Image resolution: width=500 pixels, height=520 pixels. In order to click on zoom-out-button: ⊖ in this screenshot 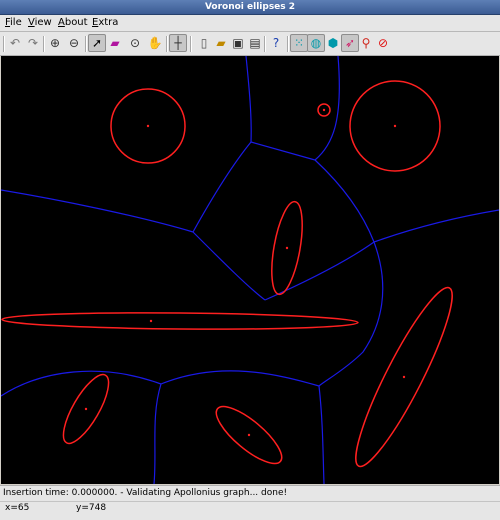, I will do `click(74, 43)`.